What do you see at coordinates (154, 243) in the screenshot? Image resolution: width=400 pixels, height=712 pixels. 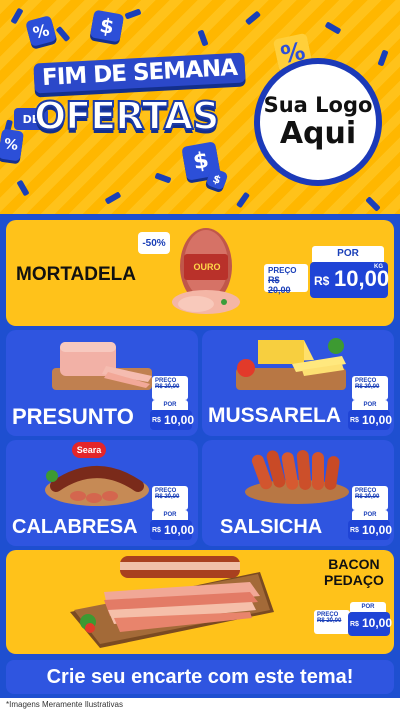 I see `discount-badge: -50%` at bounding box center [154, 243].